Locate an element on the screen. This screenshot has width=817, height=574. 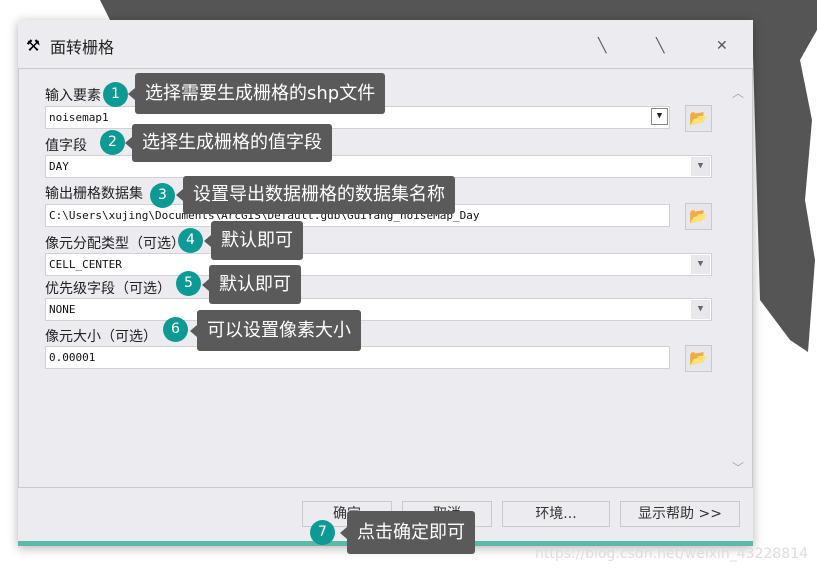
callout-number-5: 5 is located at coordinates (188, 283).